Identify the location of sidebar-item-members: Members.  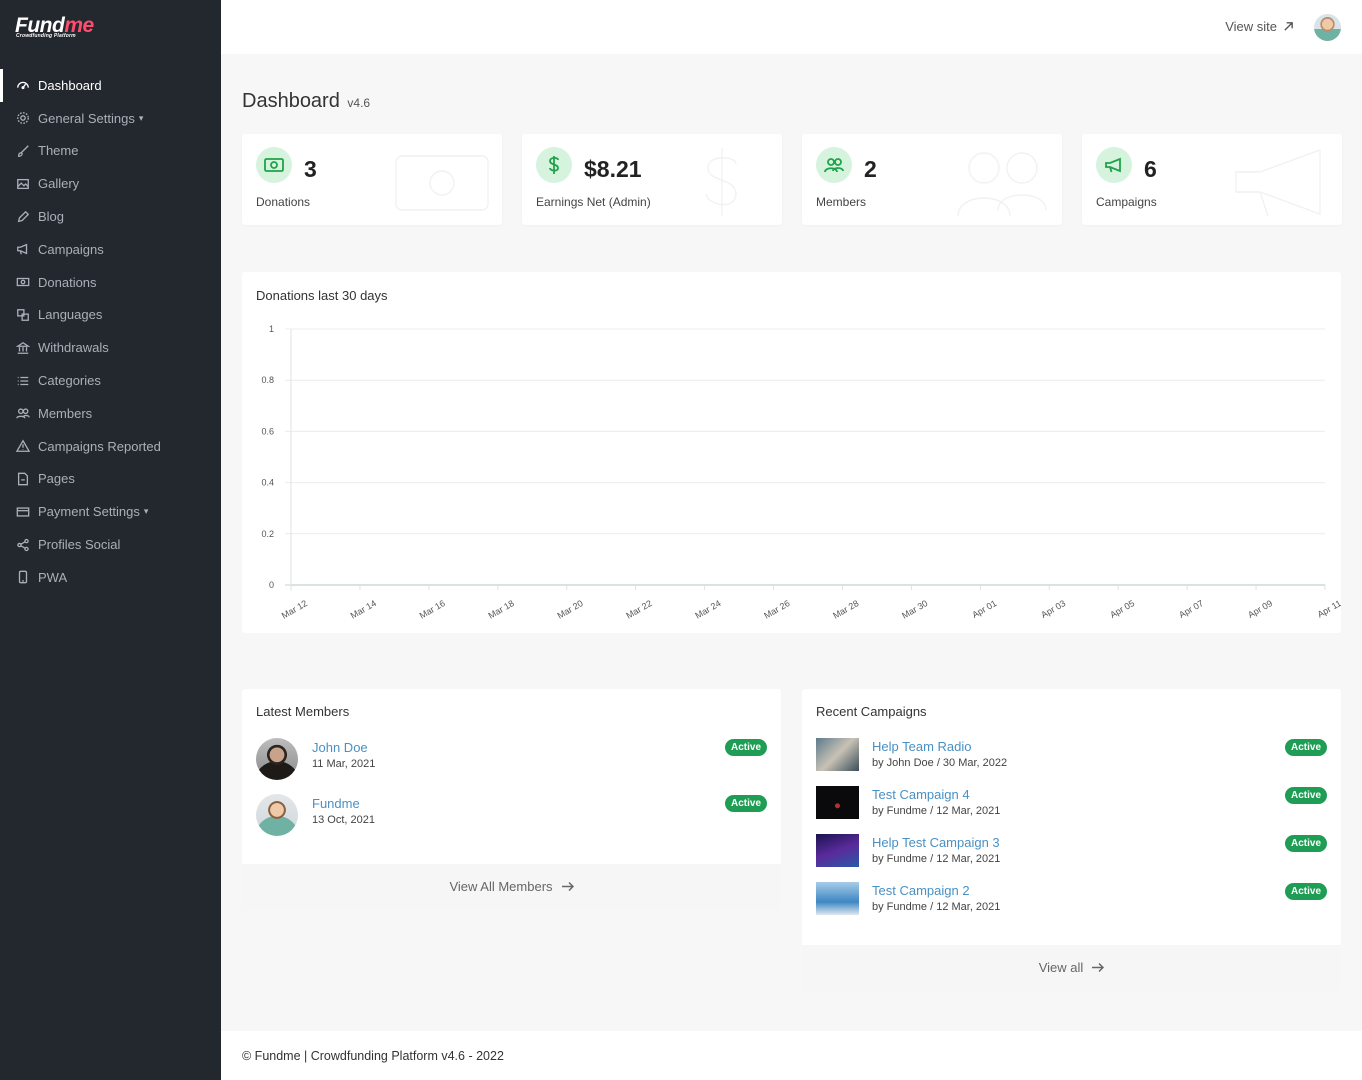
(110, 413).